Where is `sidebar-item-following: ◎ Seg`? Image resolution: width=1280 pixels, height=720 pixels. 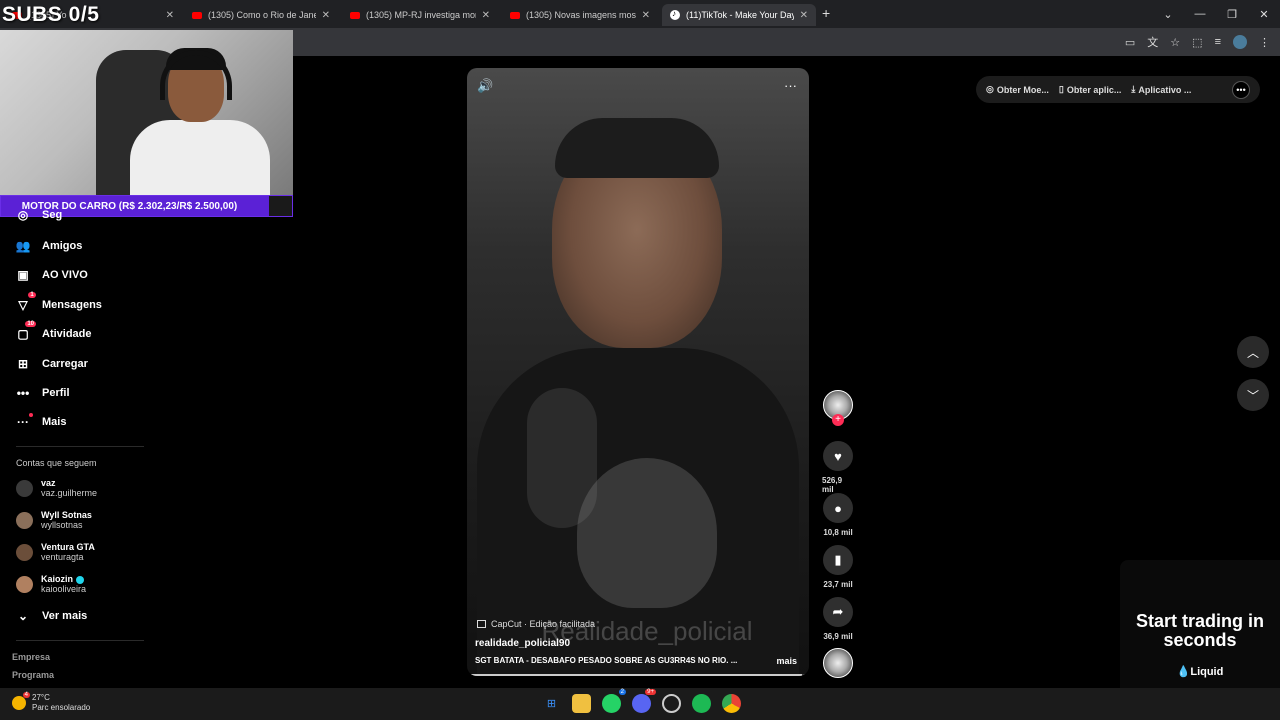 sidebar-item-following: ◎ Seg is located at coordinates (39, 215).